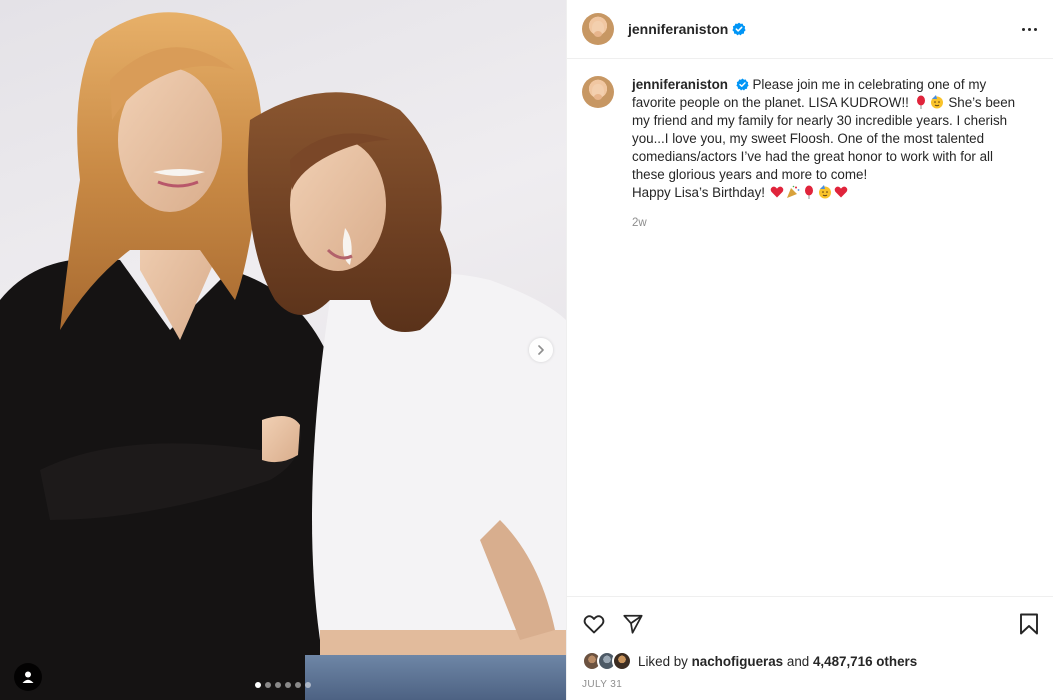 The height and width of the screenshot is (700, 1053). I want to click on likes-count: 4,487,716 others, so click(865, 661).